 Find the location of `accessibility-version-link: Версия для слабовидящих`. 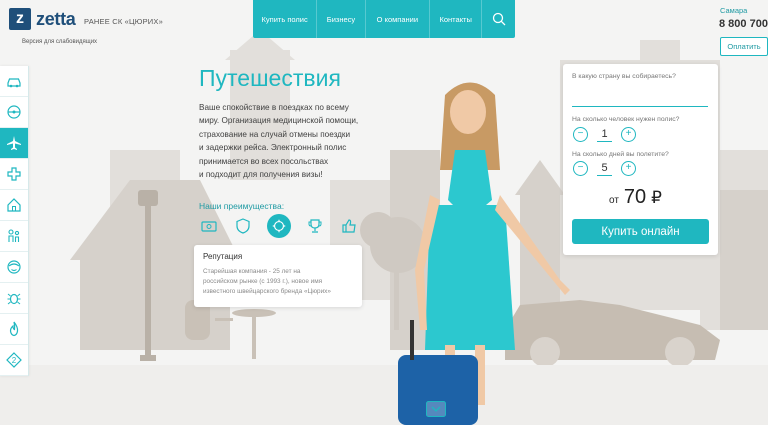

accessibility-version-link: Версия для слабовидящих is located at coordinates (59, 42).